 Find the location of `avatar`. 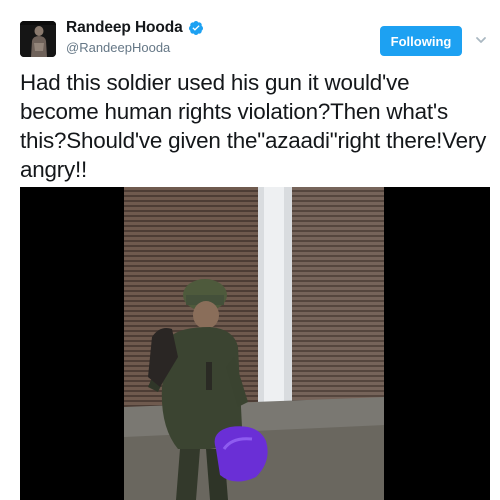

avatar is located at coordinates (38, 39).